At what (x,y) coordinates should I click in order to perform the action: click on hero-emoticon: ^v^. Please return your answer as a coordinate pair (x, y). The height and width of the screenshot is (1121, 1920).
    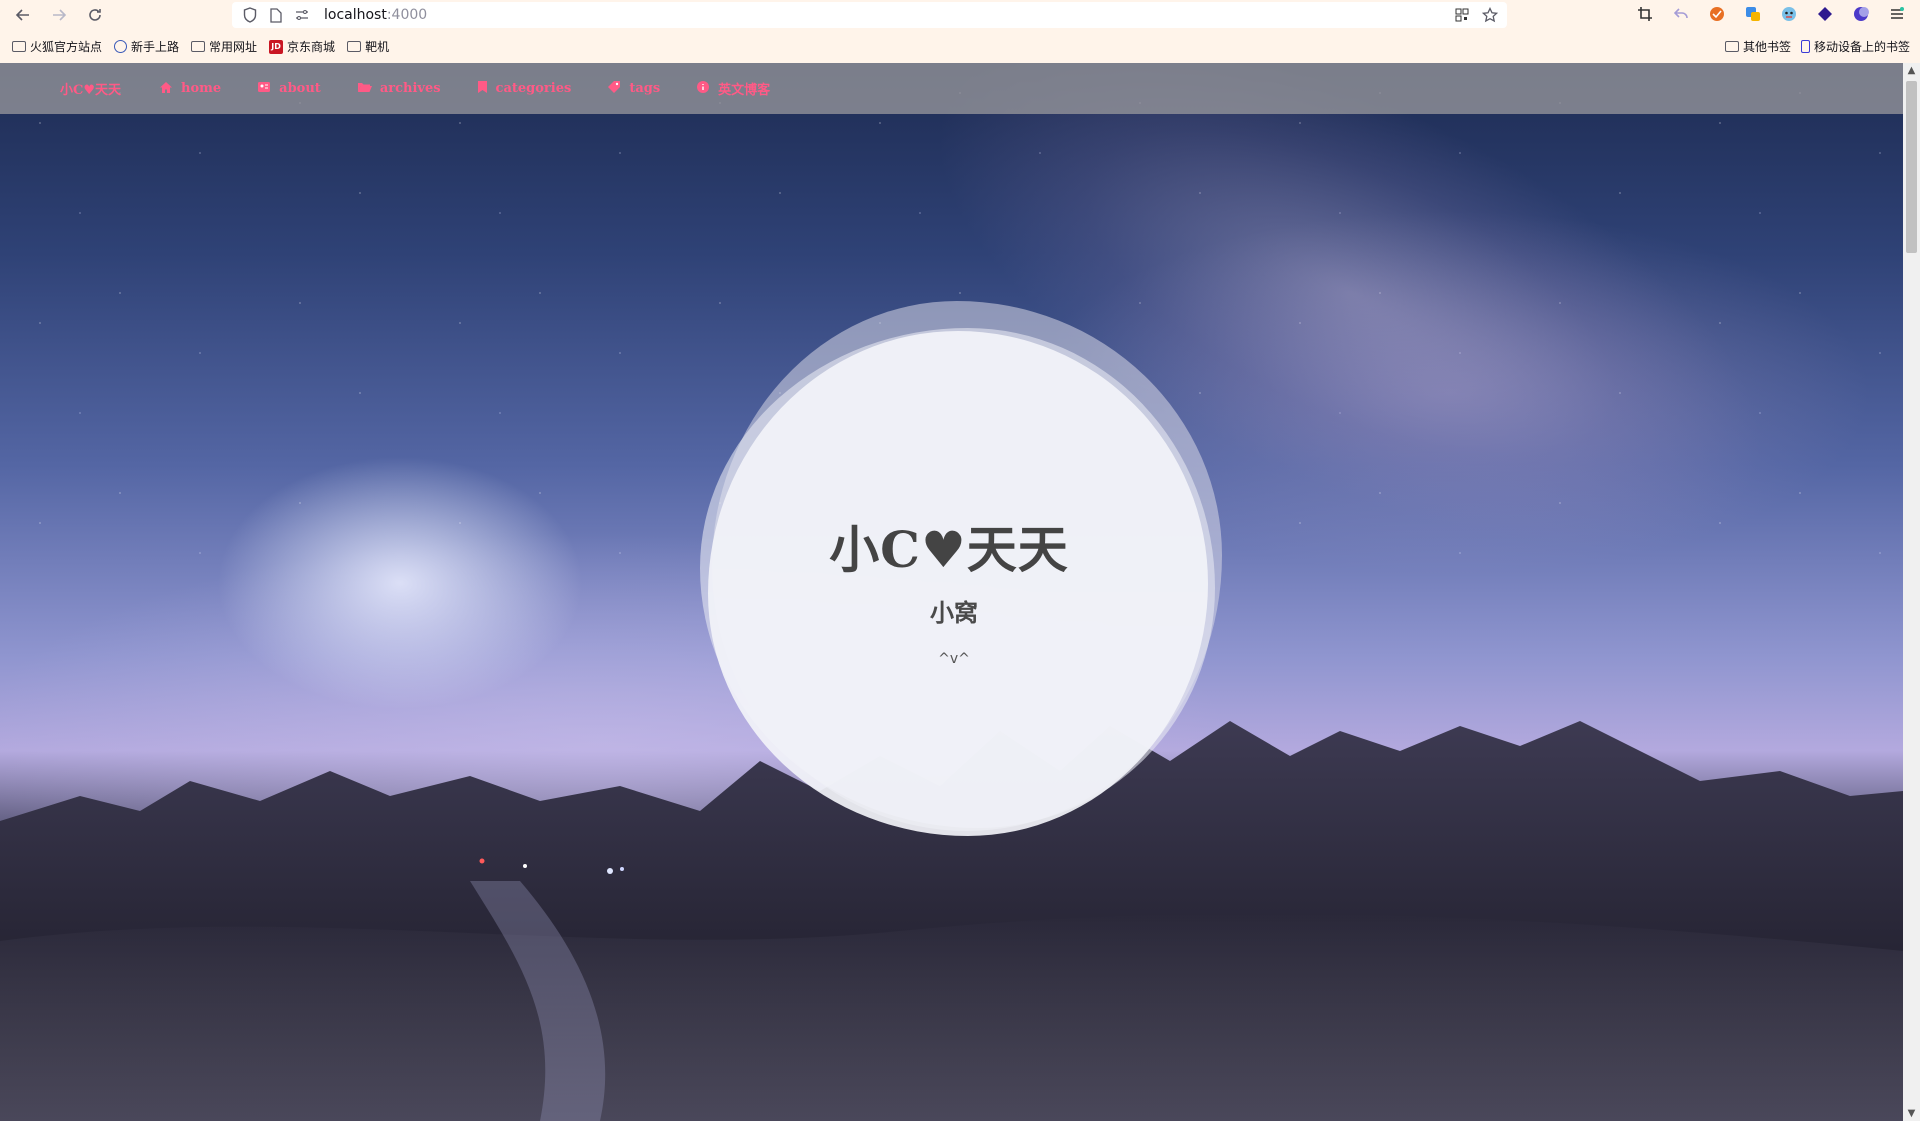
    Looking at the image, I should click on (954, 659).